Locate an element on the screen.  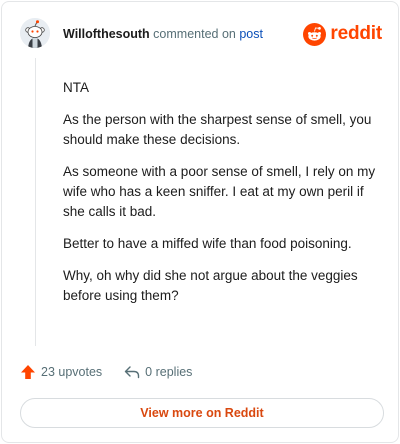
comment-paragraph: NTA is located at coordinates (76, 87).